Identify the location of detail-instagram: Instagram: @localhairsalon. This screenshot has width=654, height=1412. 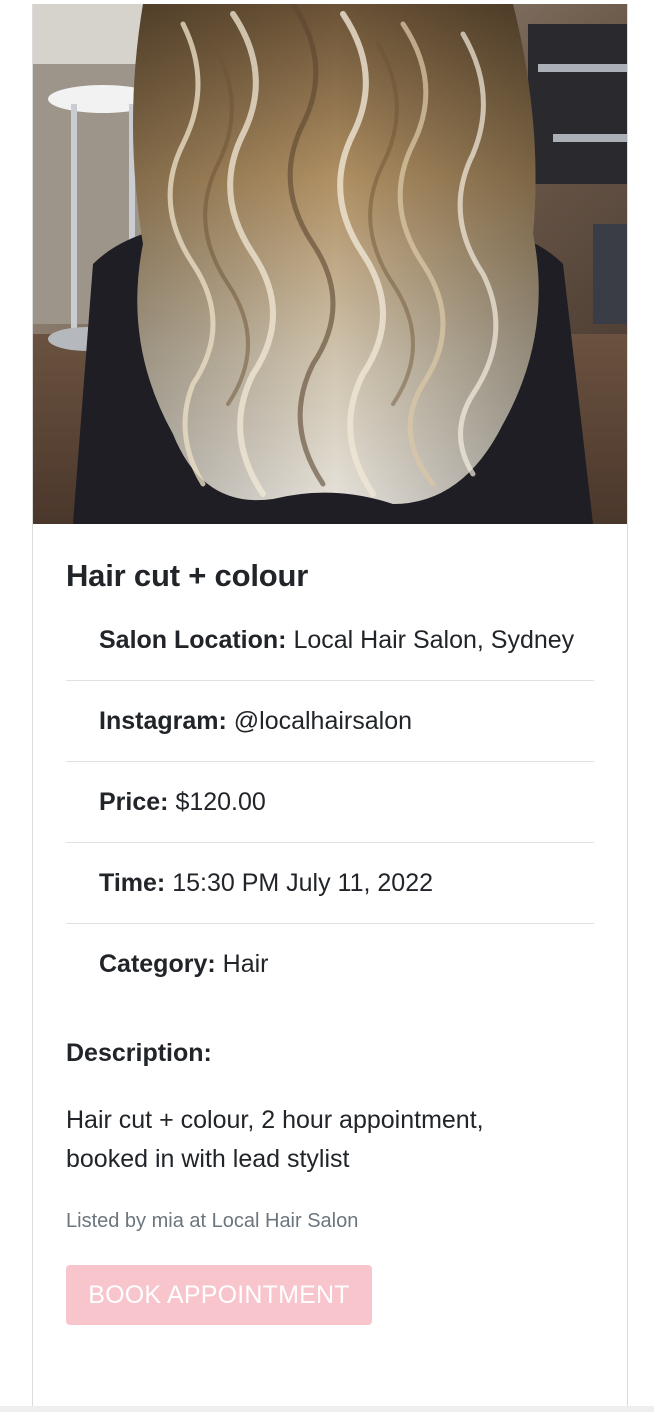
(330, 720).